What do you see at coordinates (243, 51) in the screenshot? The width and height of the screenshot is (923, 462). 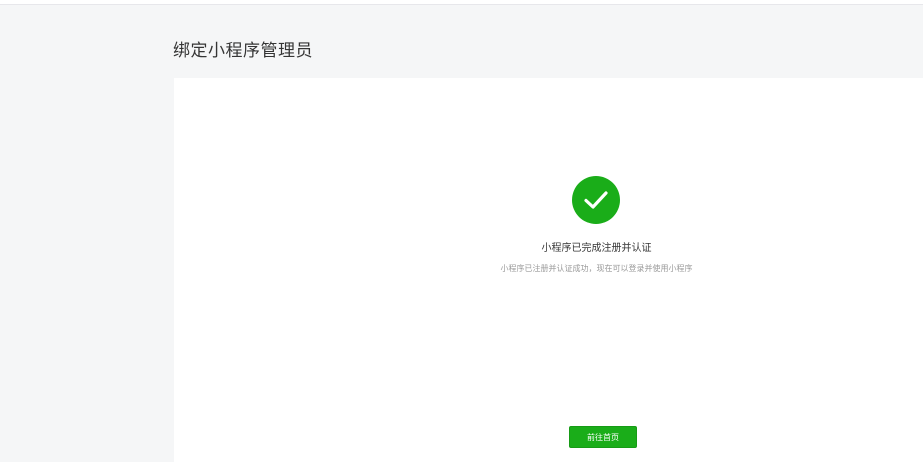 I see `page-title: 绑定小程序管理员` at bounding box center [243, 51].